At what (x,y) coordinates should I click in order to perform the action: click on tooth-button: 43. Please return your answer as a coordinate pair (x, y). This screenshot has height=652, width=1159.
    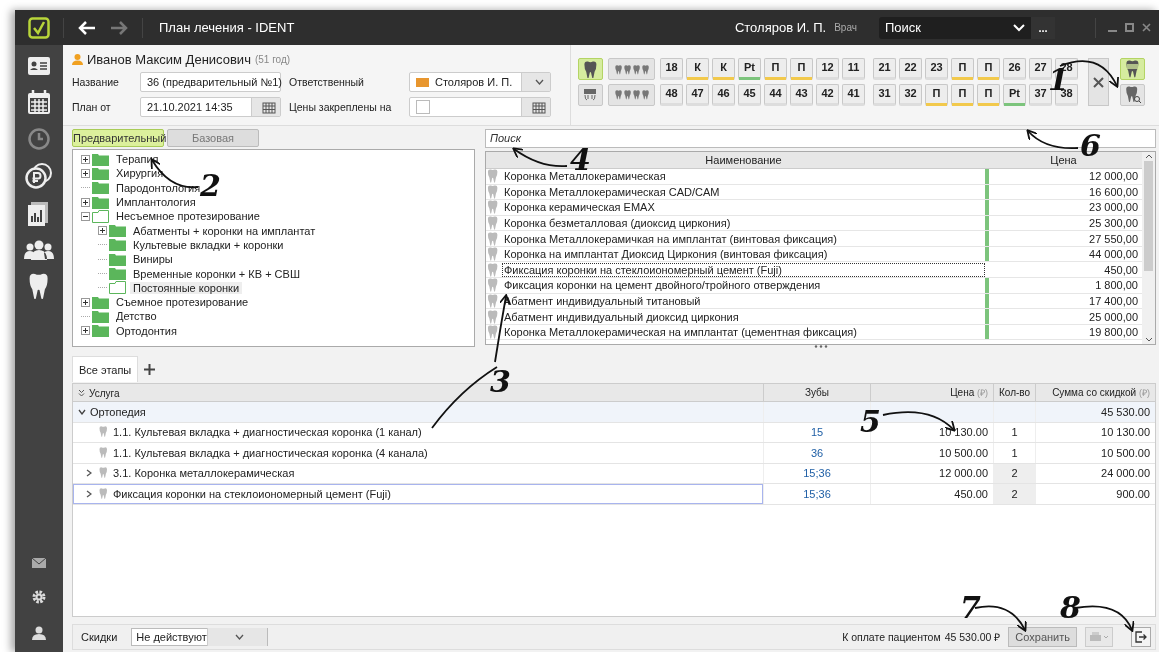
    Looking at the image, I should click on (801, 95).